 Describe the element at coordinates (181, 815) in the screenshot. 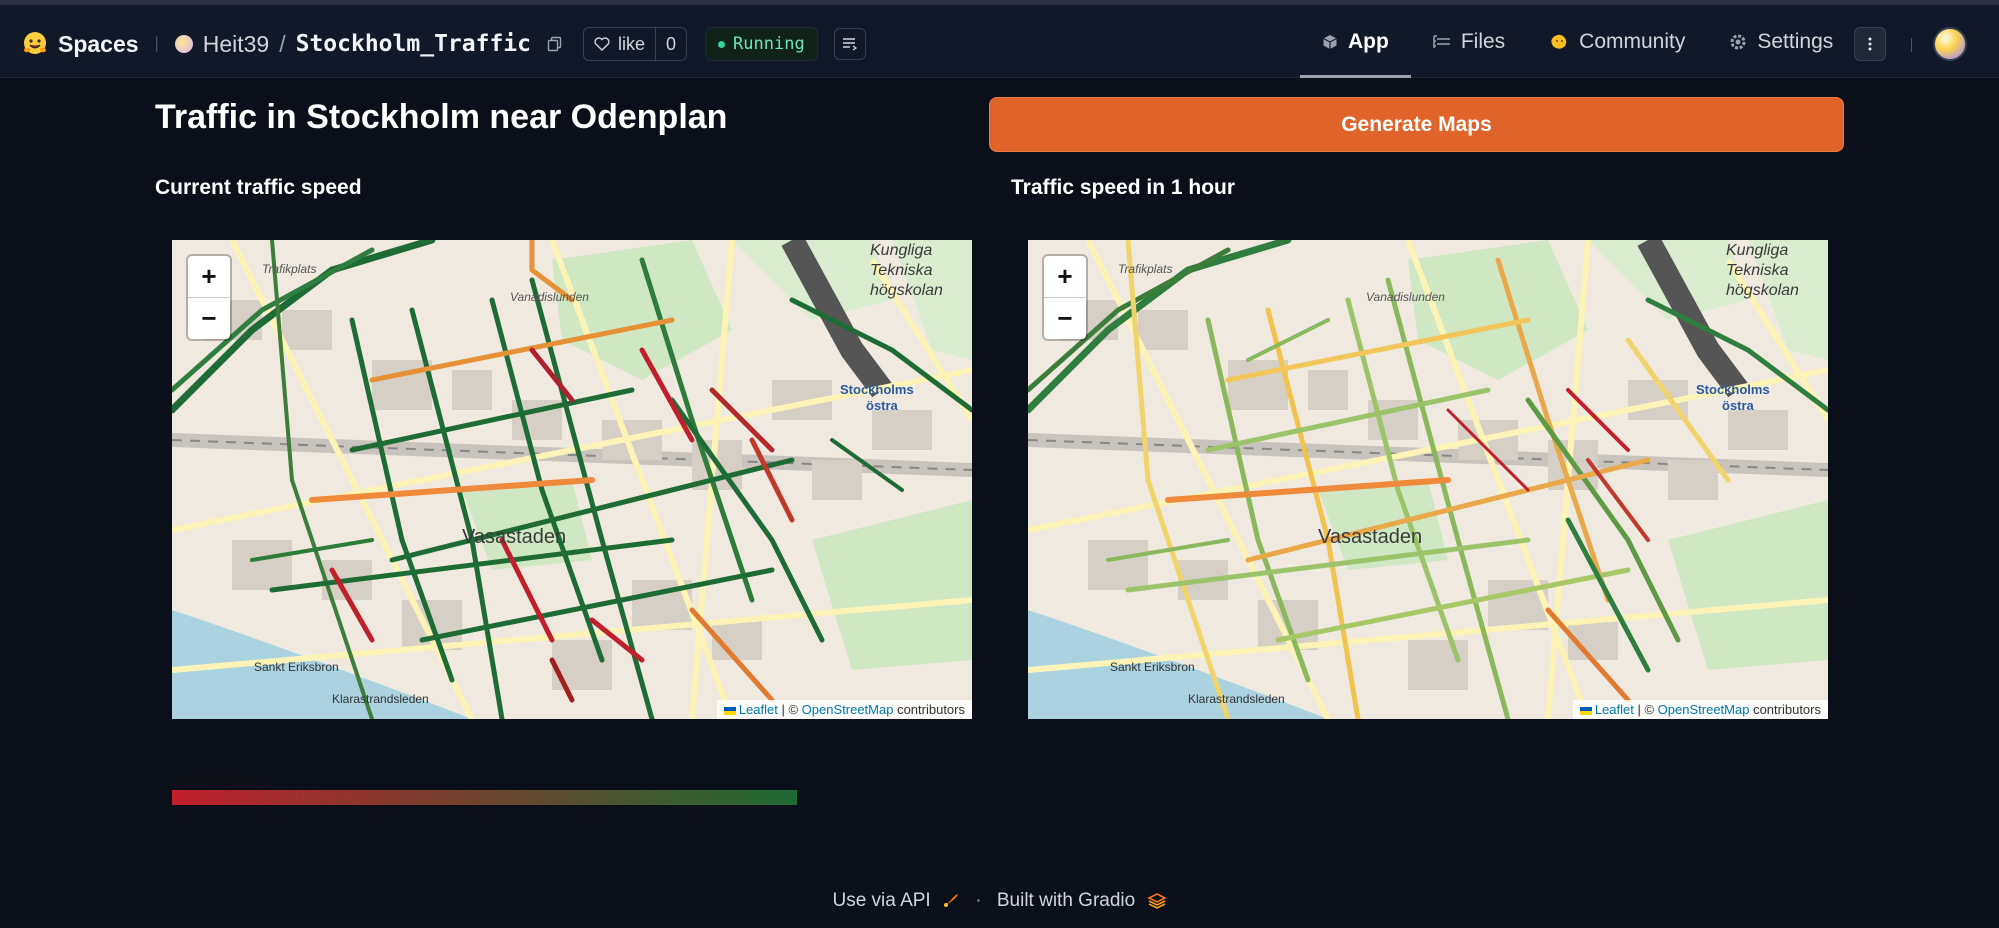

I see `legend-tick: 0.5` at that location.